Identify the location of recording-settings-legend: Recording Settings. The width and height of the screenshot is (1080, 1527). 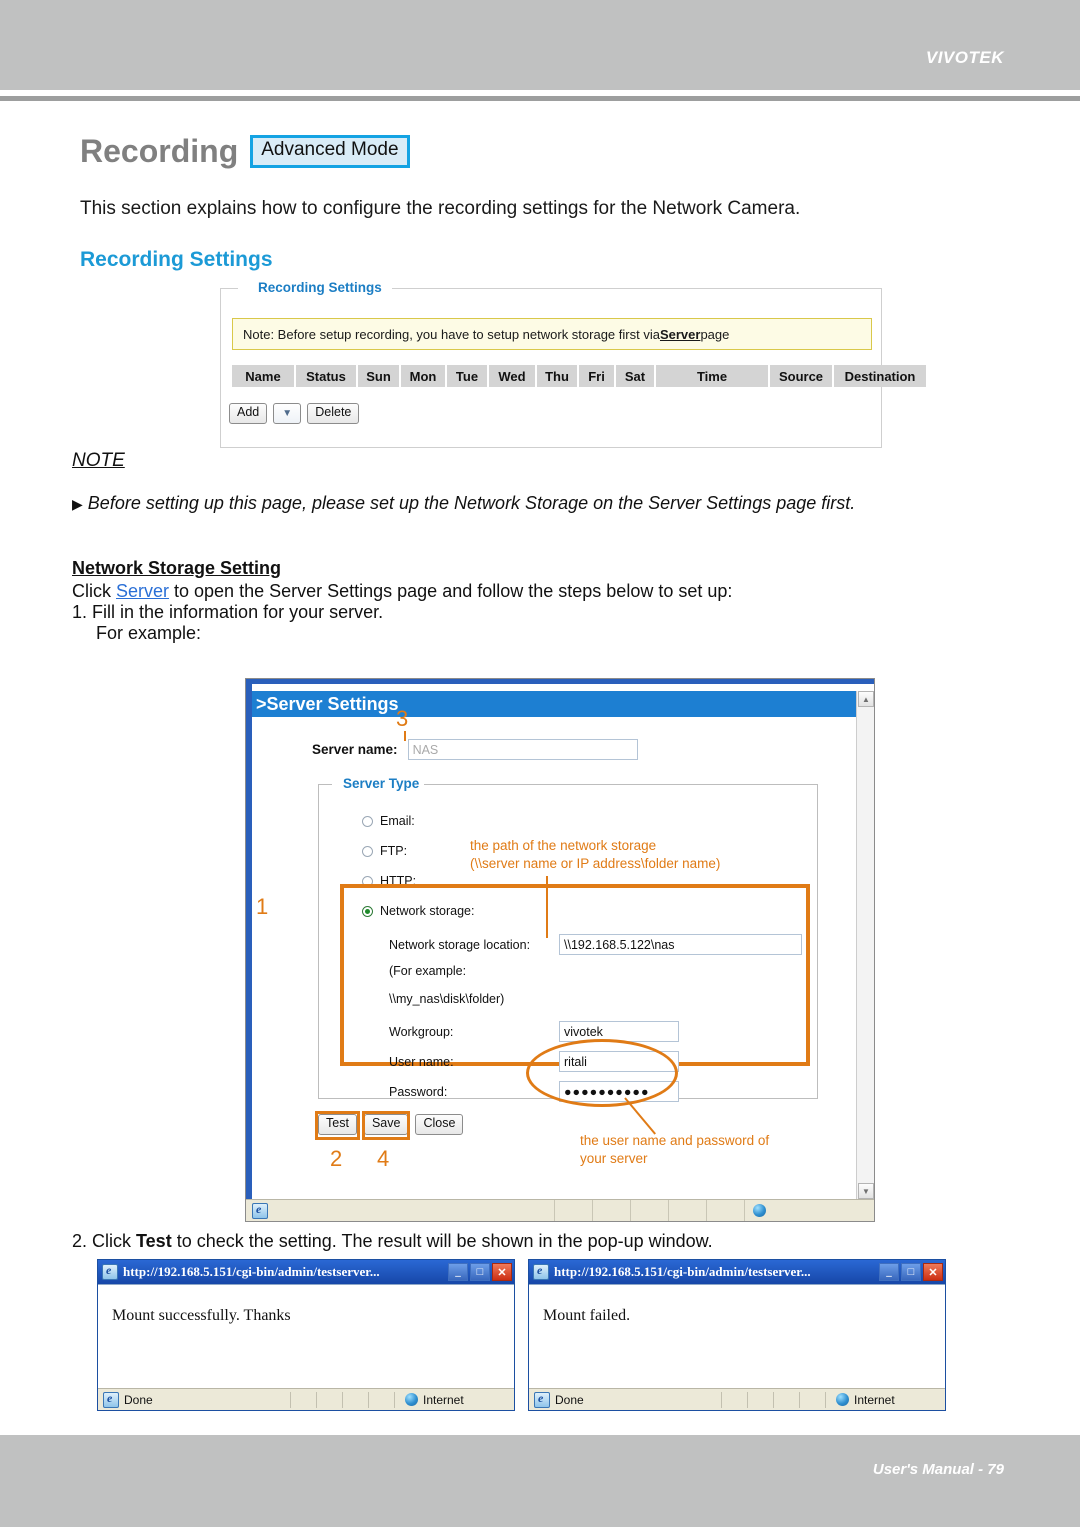
(320, 287).